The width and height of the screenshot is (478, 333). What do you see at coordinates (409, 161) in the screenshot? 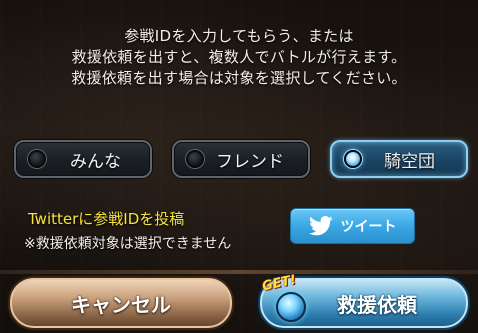
I see `target-option-label: 騎空団` at bounding box center [409, 161].